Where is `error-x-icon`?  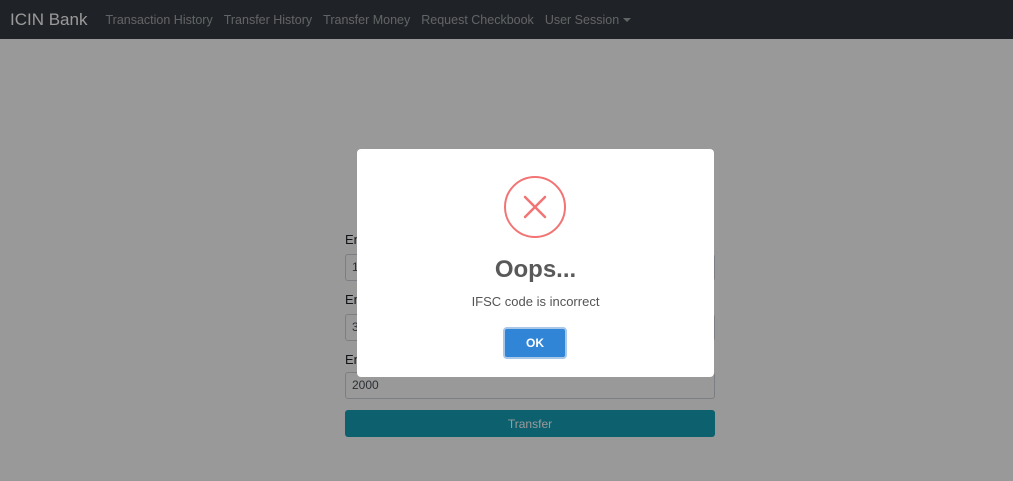 error-x-icon is located at coordinates (535, 207).